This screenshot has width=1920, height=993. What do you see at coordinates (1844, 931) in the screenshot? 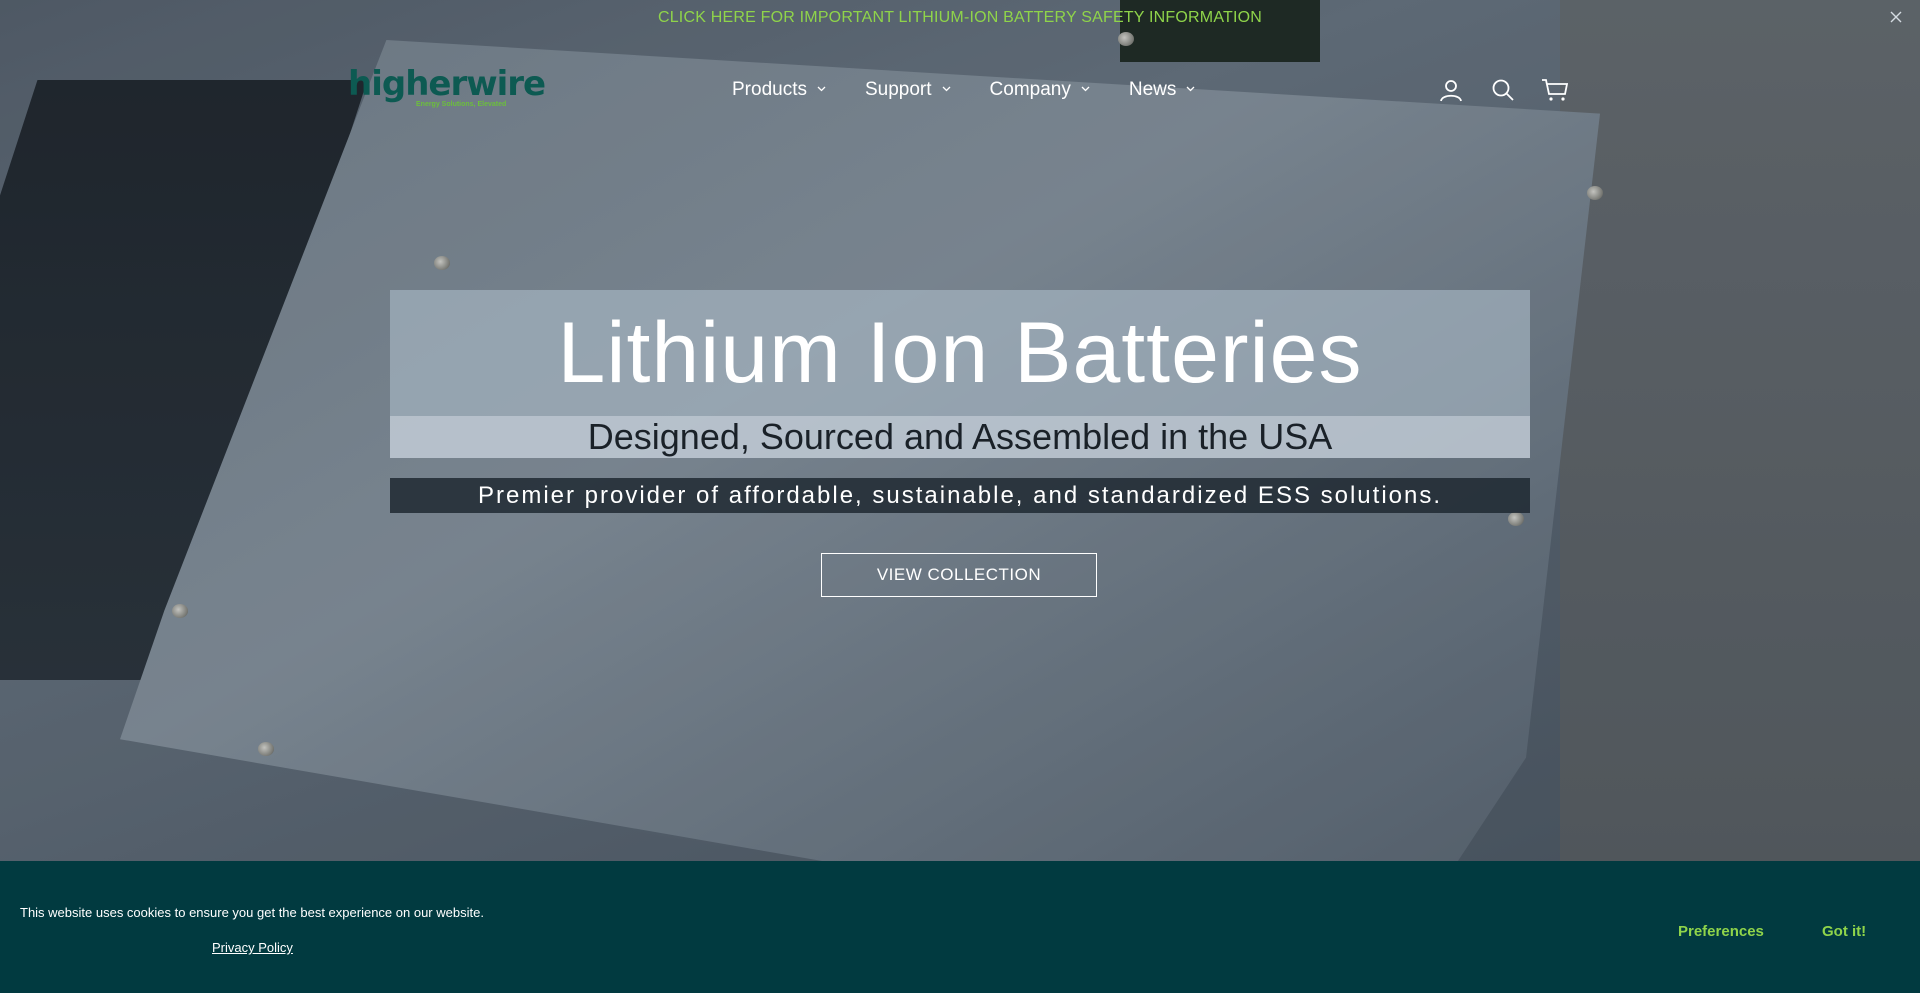
I see `cookie-accept-button: Got it!` at bounding box center [1844, 931].